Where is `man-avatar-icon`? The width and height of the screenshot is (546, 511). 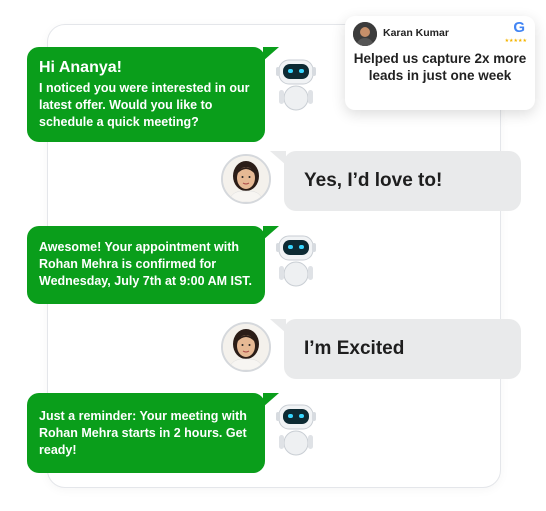
man-avatar-icon is located at coordinates (365, 34).